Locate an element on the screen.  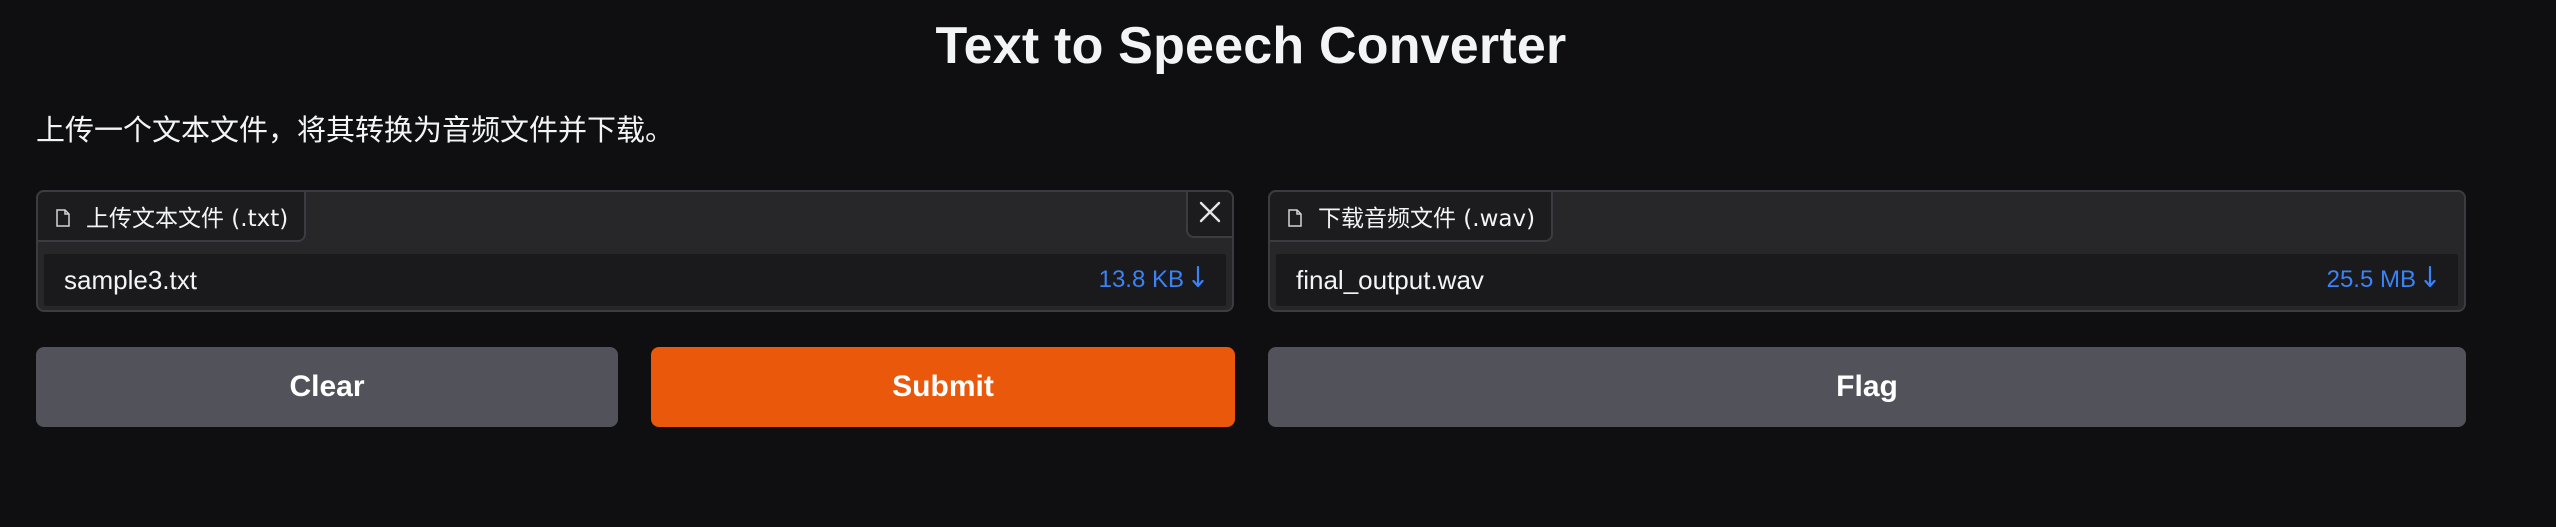
input-file-panel: 上传文本文件 (.txt) sample3.txt 13.8 KB is located at coordinates (635, 251).